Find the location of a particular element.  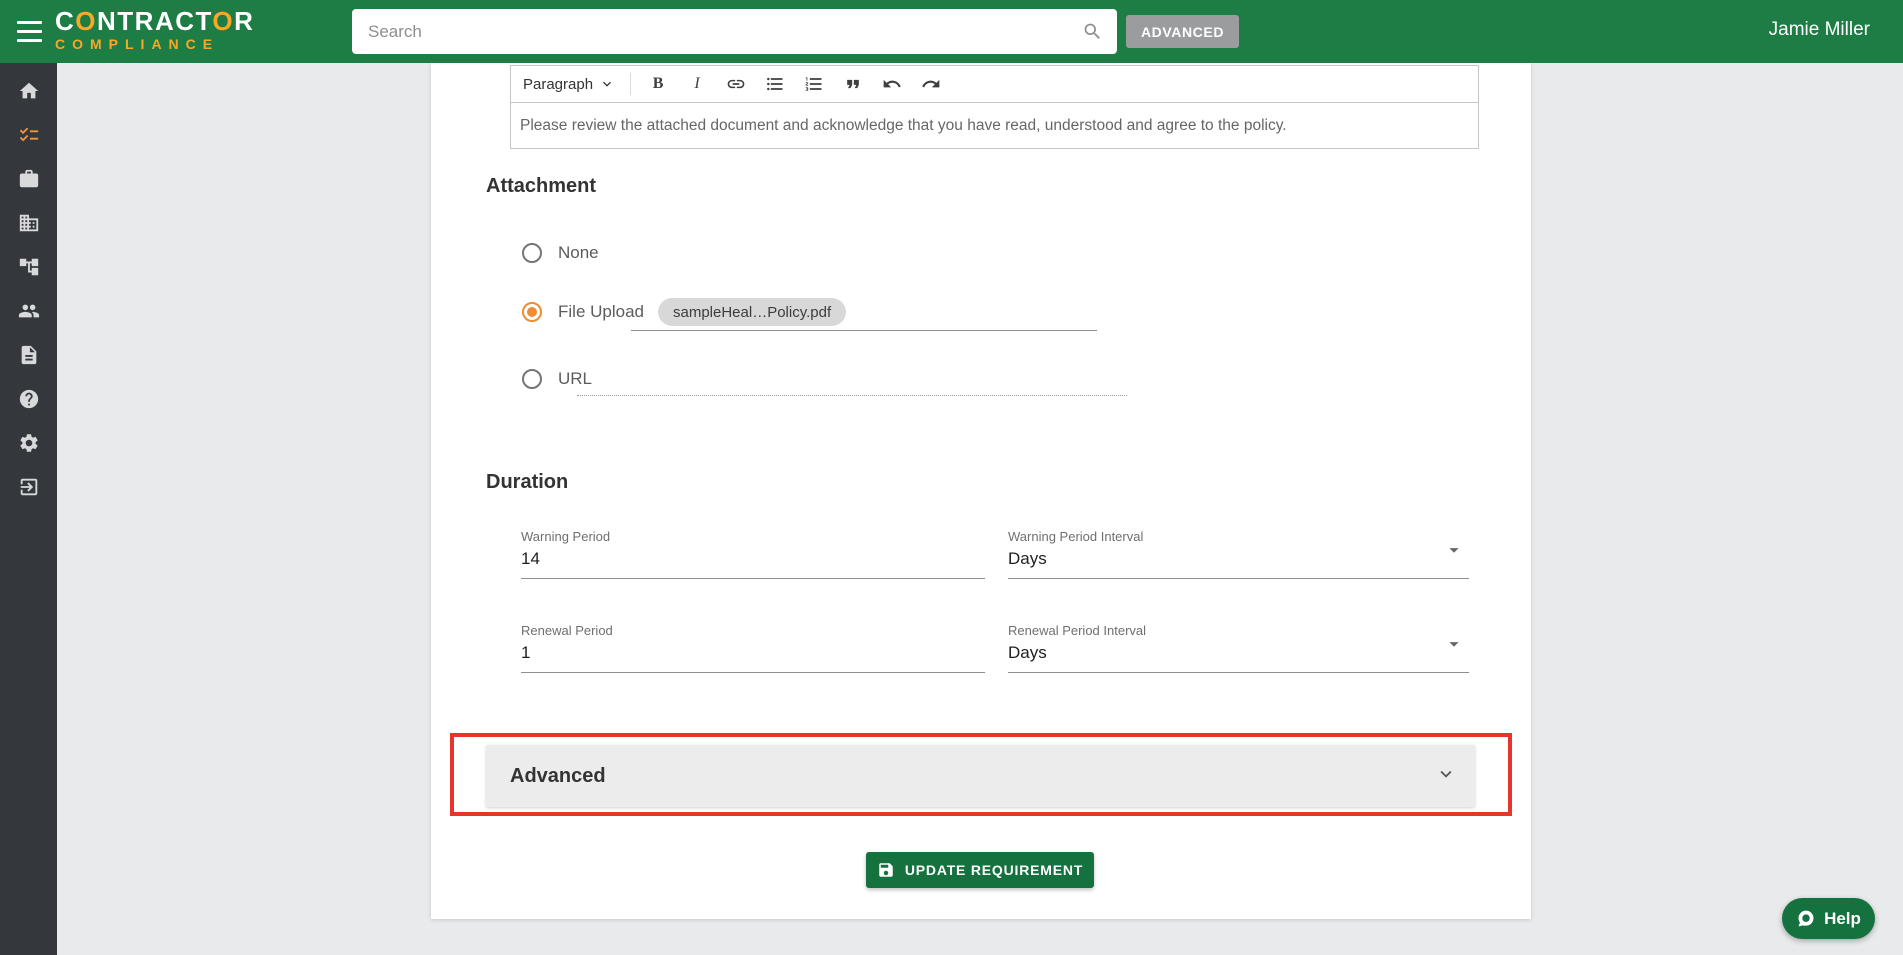

warning-period-value: 14 is located at coordinates (530, 558).